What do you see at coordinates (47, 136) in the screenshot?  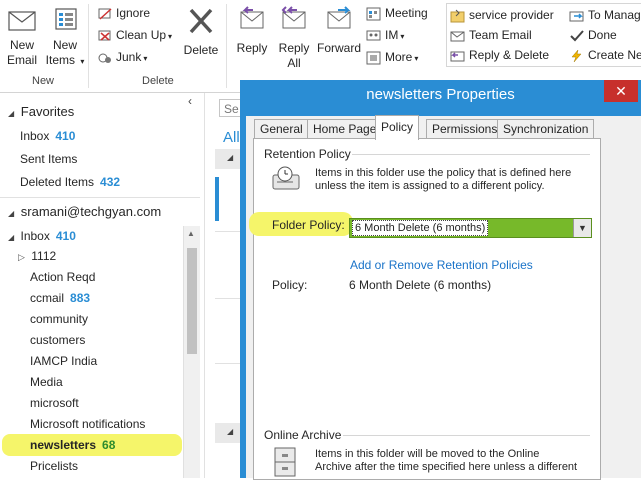 I see `favorite-inbox: Inbox 410` at bounding box center [47, 136].